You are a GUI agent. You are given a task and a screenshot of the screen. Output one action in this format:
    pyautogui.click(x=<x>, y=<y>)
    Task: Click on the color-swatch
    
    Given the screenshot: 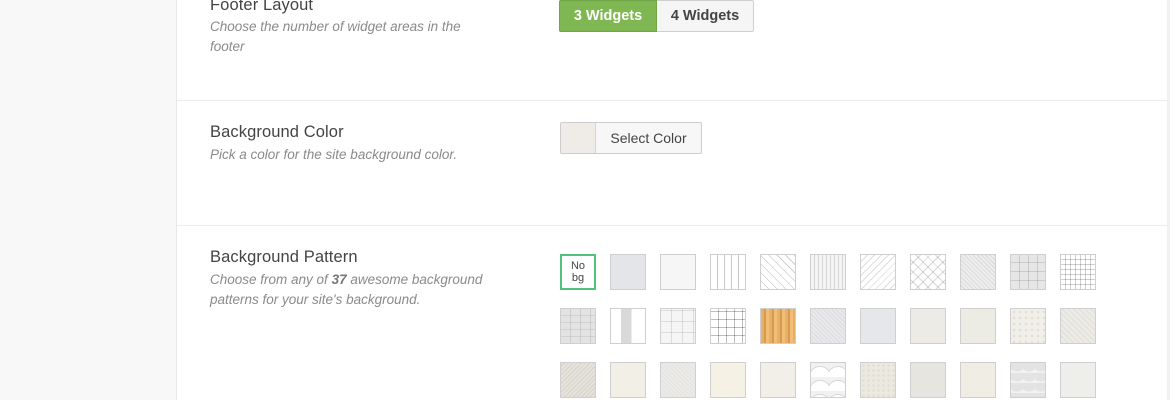 What is the action you would take?
    pyautogui.click(x=578, y=138)
    